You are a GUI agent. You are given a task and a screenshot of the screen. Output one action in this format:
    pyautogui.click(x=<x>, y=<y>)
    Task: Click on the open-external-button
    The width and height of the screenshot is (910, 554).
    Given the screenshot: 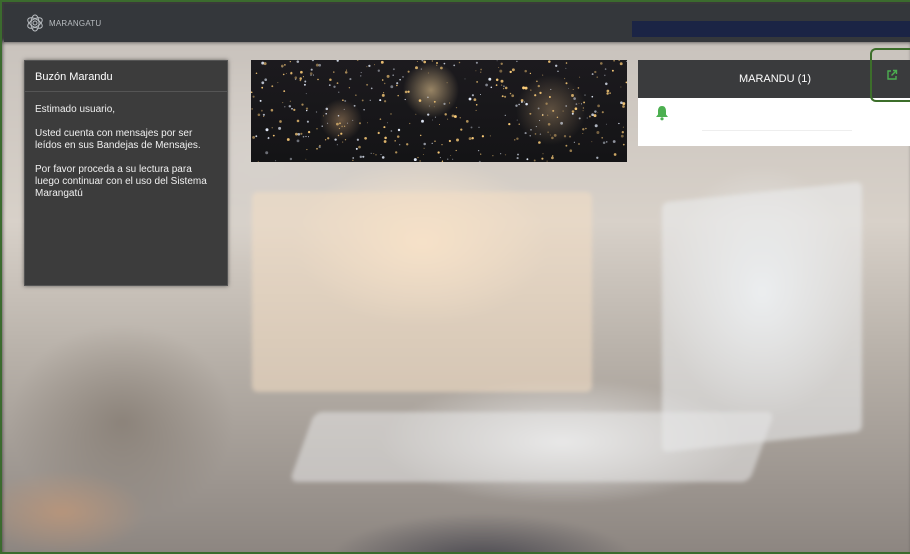 What is the action you would take?
    pyautogui.click(x=890, y=75)
    